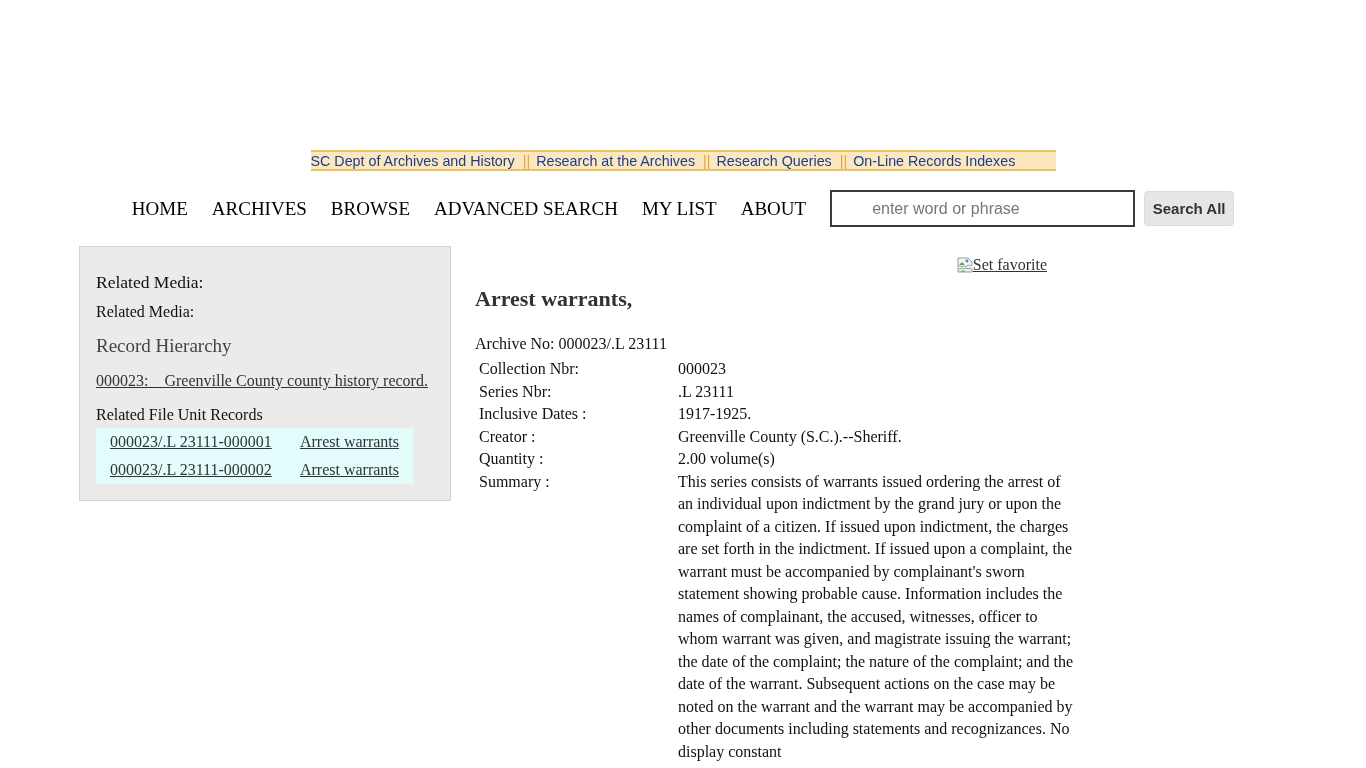  What do you see at coordinates (259, 208) in the screenshot?
I see `nav-link: ARCHIVES` at bounding box center [259, 208].